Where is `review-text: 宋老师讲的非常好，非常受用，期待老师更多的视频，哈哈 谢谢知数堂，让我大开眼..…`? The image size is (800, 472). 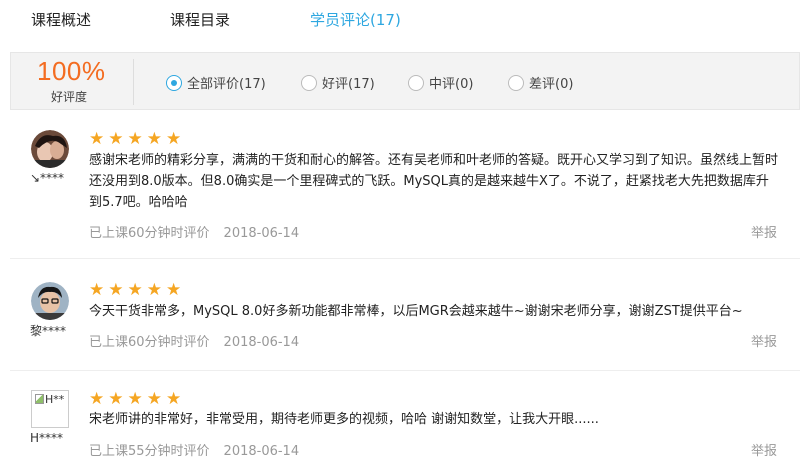 review-text: 宋老师讲的非常好，非常受用，期待老师更多的视频，哈哈 谢谢知数堂，让我大开眼..… is located at coordinates (344, 419).